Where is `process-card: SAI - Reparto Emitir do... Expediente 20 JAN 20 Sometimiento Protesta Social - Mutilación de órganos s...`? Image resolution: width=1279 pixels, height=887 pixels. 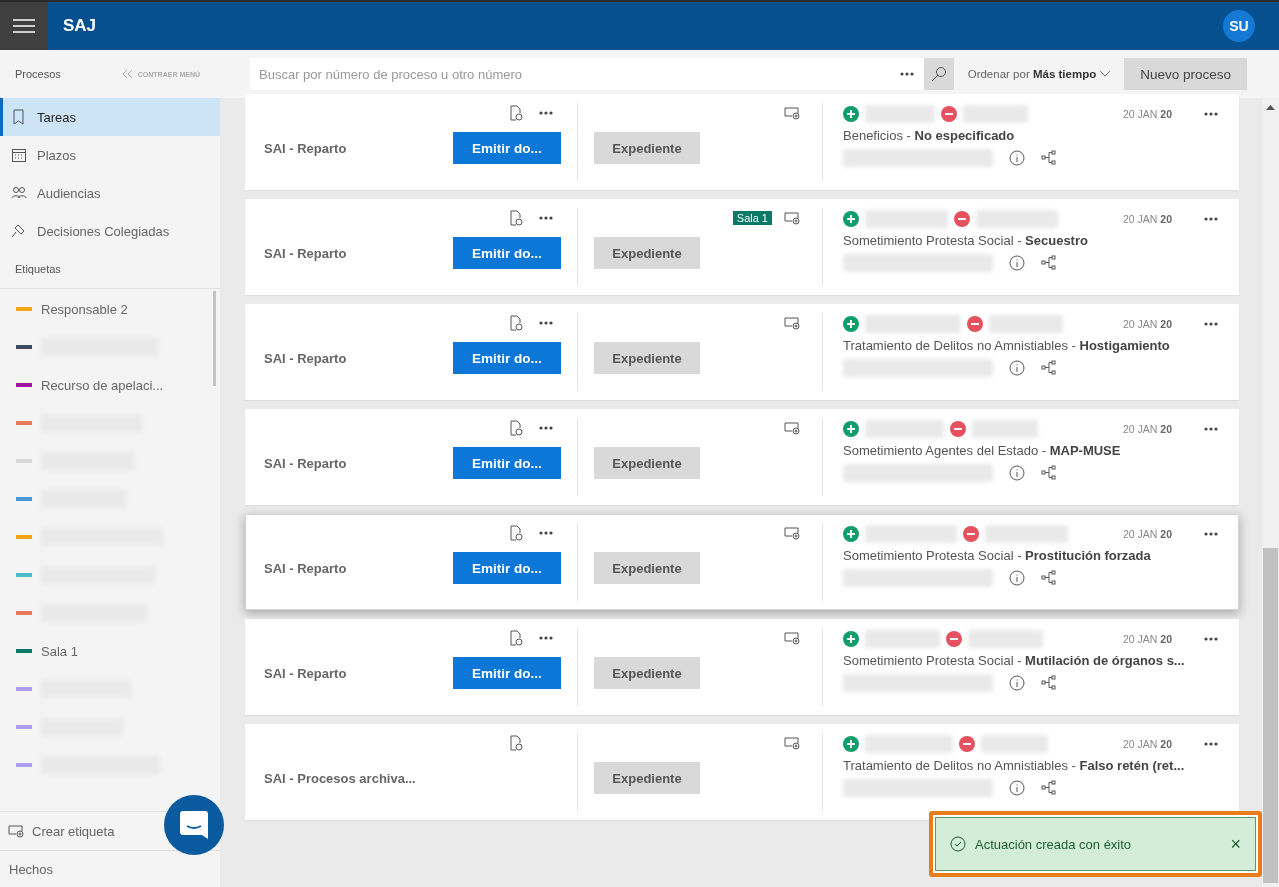
process-card: SAI - Reparto Emitir do... Expediente 20 JAN 20 Sometimiento Protesta Social - Mutilación de órganos s... is located at coordinates (742, 667).